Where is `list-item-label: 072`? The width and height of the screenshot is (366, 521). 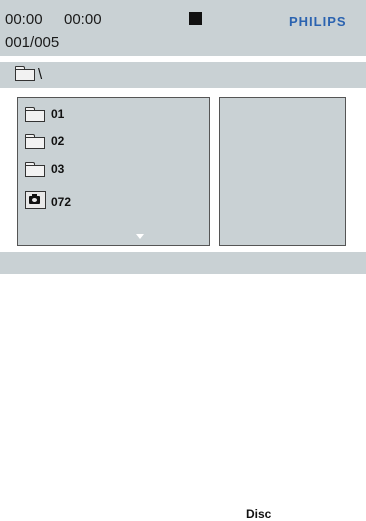 list-item-label: 072 is located at coordinates (61, 202).